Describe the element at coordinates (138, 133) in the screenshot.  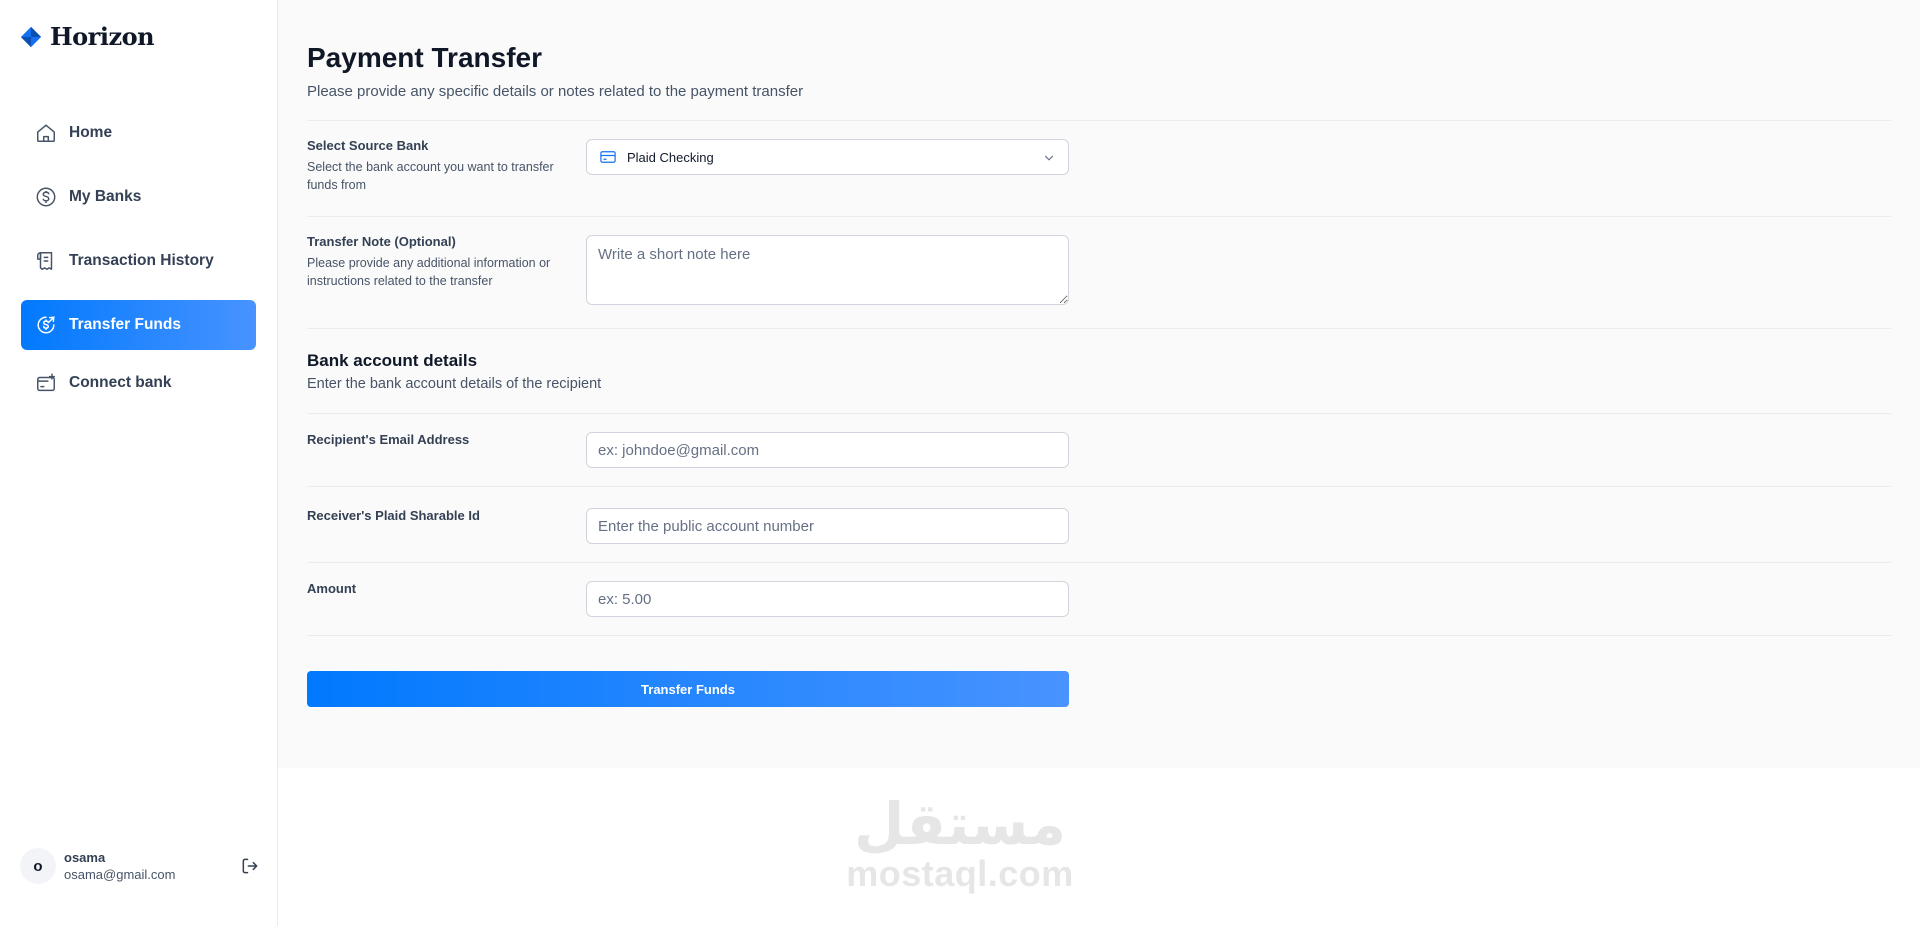
I see `sidebar-item-home: Home` at that location.